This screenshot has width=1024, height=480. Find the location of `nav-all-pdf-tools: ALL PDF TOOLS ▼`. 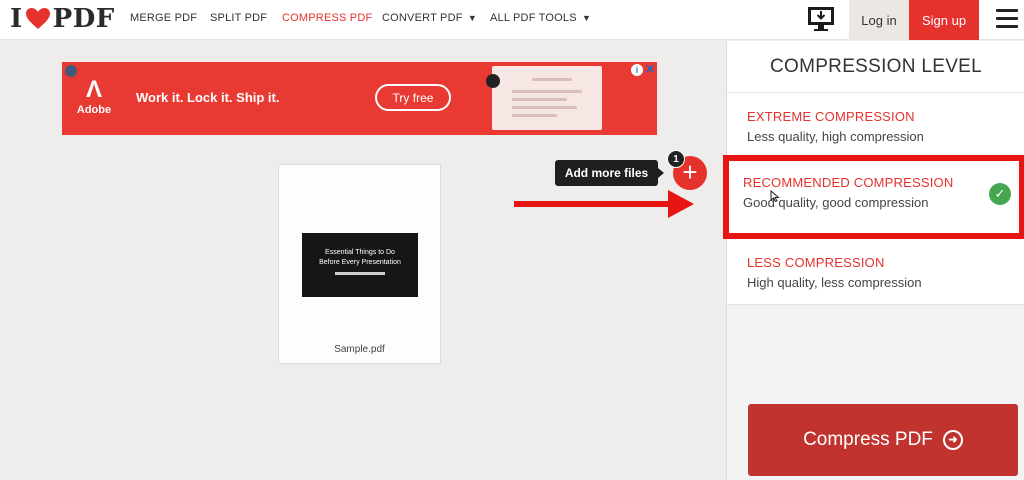

nav-all-pdf-tools: ALL PDF TOOLS ▼ is located at coordinates (540, 18).